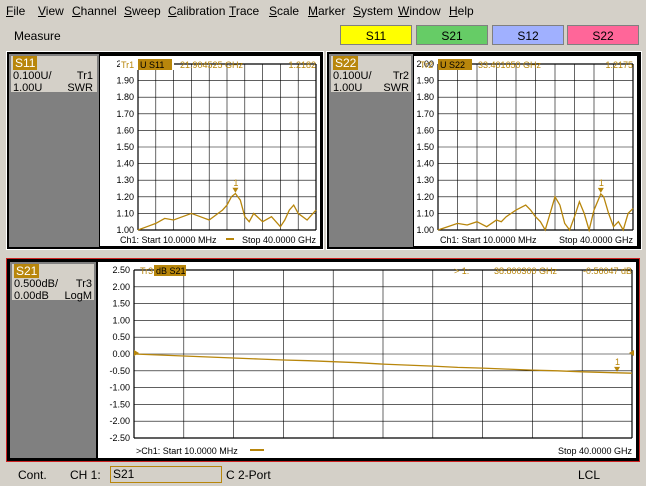 The height and width of the screenshot is (486, 646). Describe the element at coordinates (142, 11) in the screenshot. I see `menu-sweep: Sweep` at that location.